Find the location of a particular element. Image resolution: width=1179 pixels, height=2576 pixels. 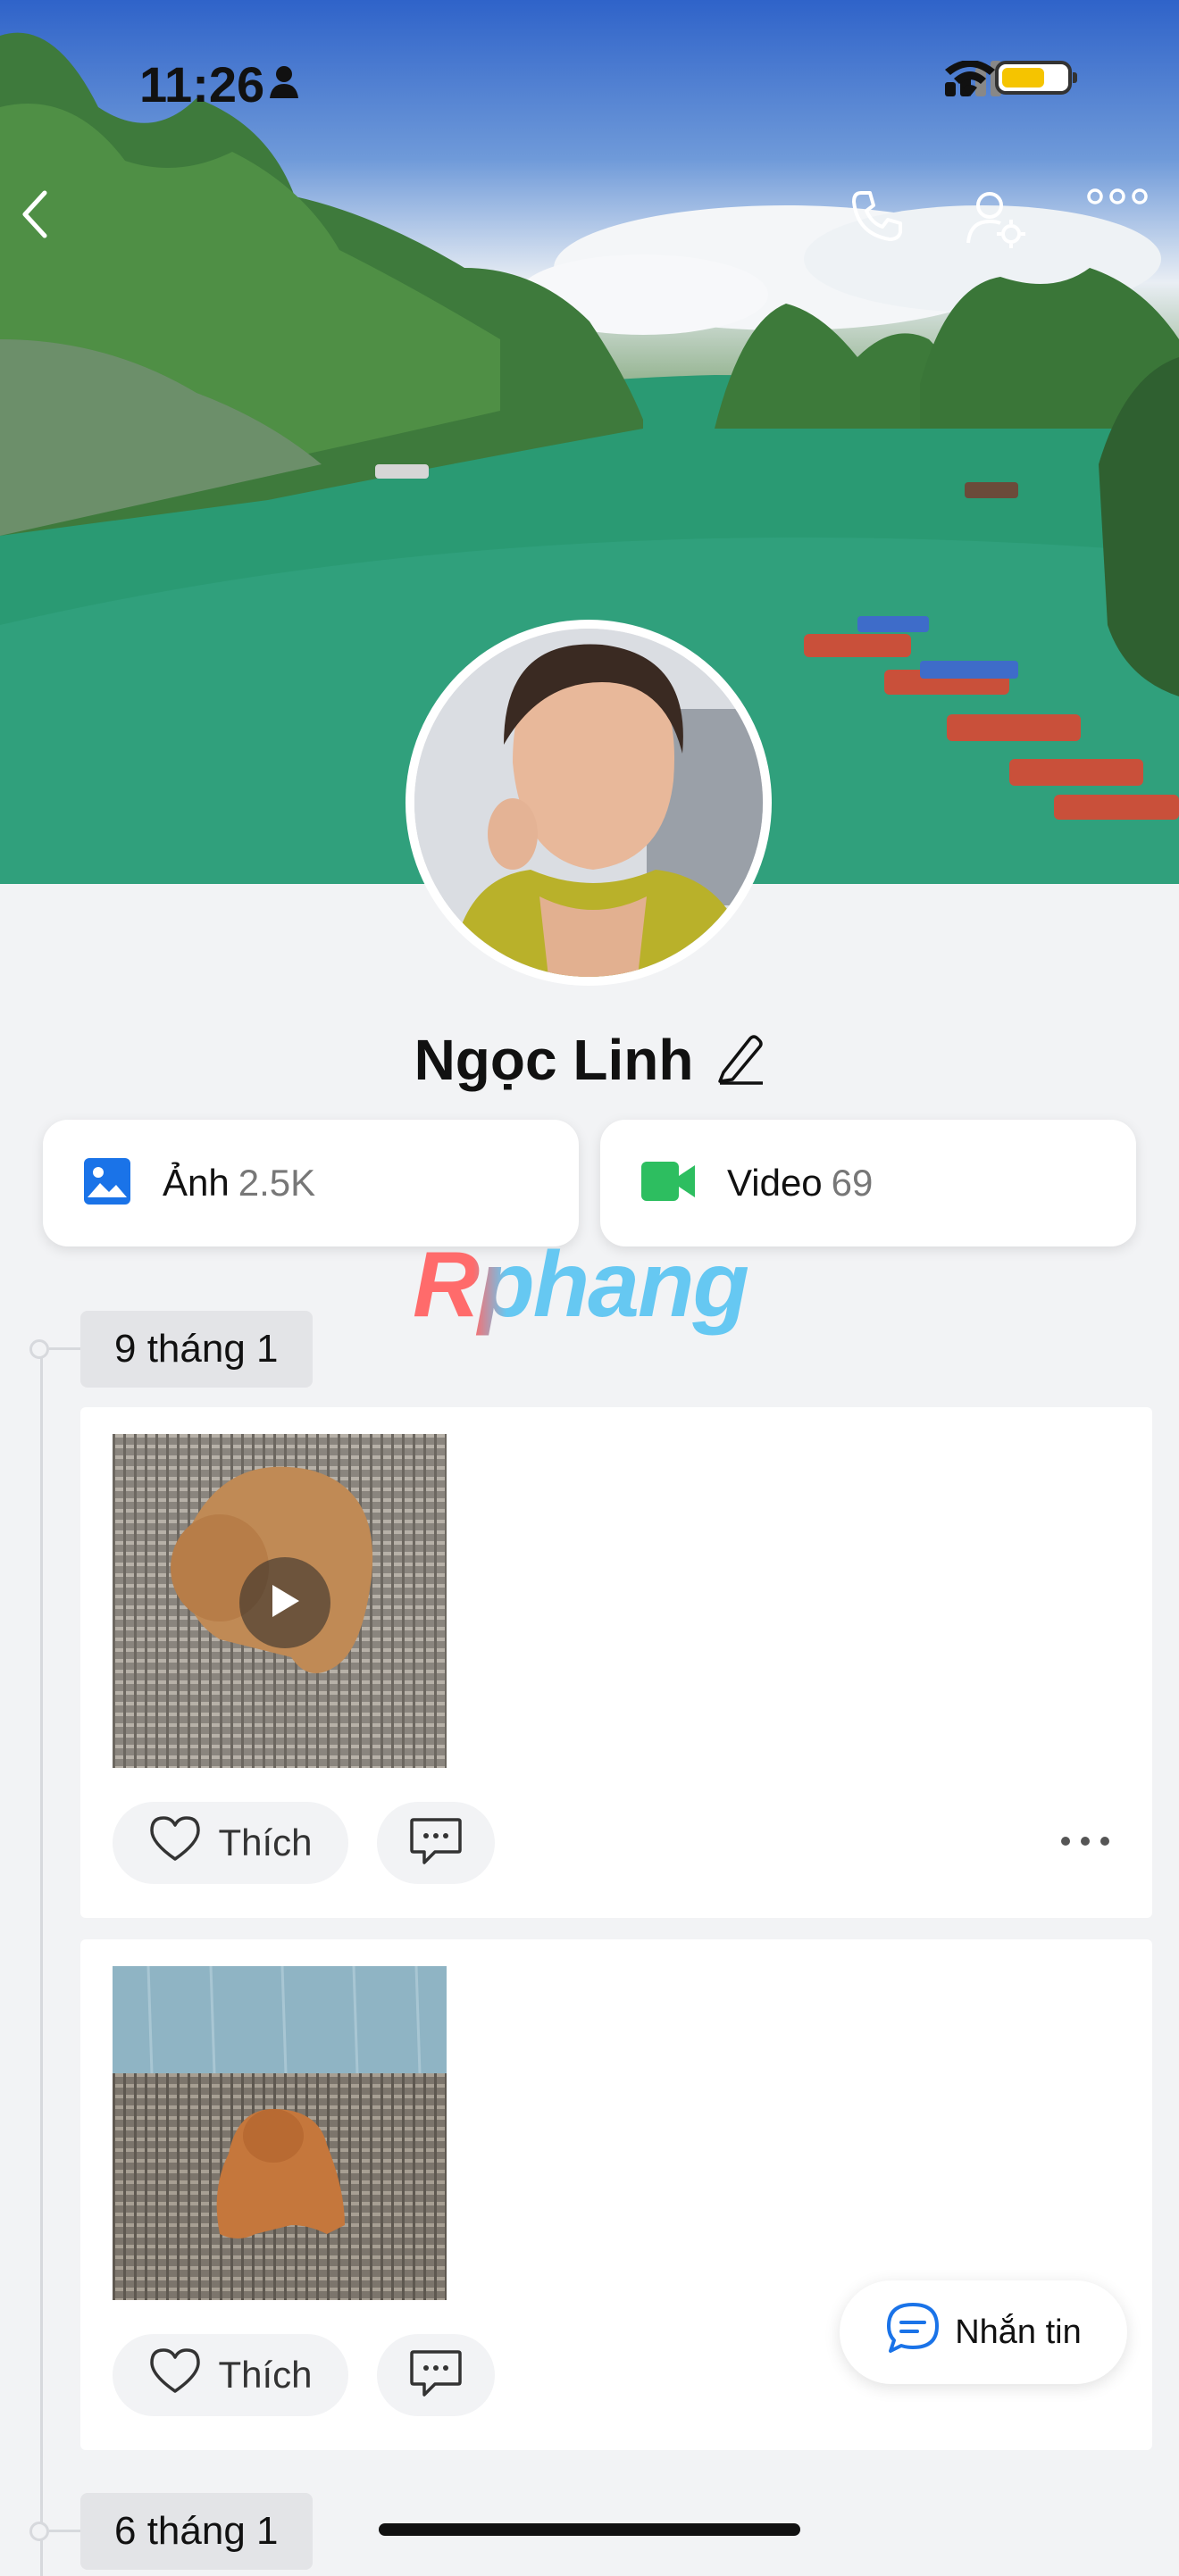

status-time: 11:26 is located at coordinates (202, 84).